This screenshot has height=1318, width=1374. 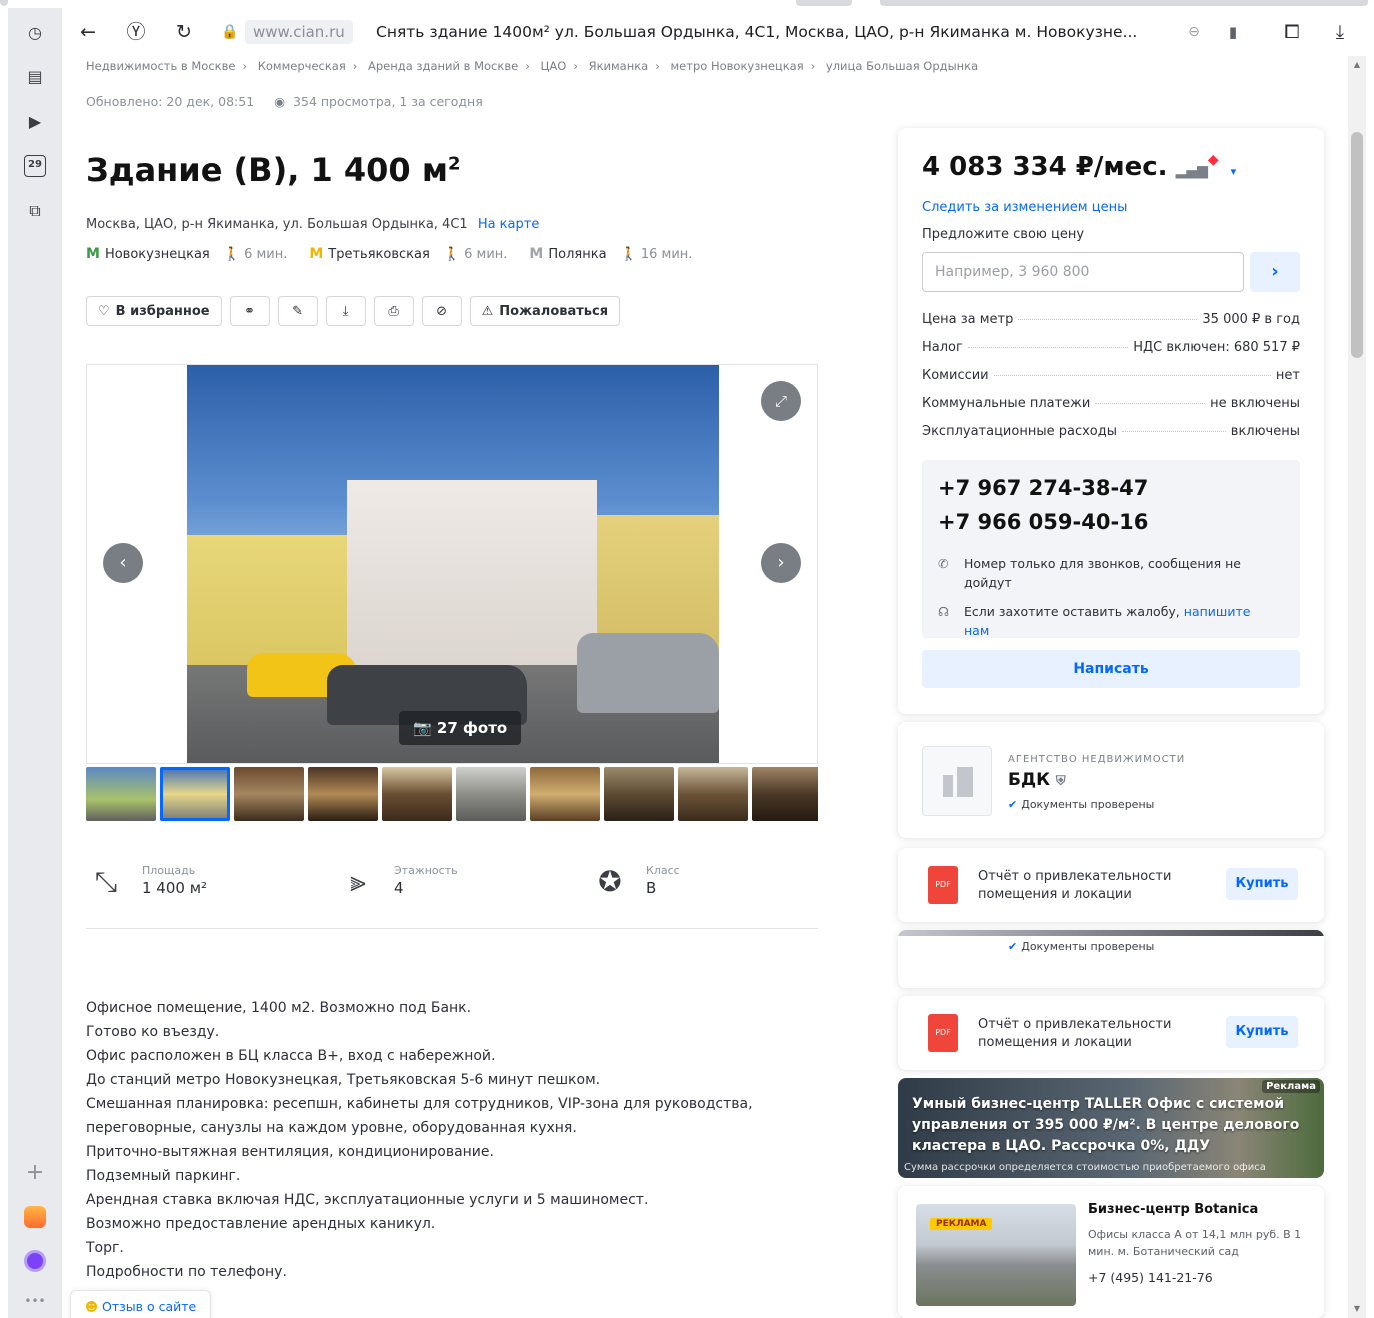 What do you see at coordinates (610, 881) in the screenshot?
I see `star-icon: ✪` at bounding box center [610, 881].